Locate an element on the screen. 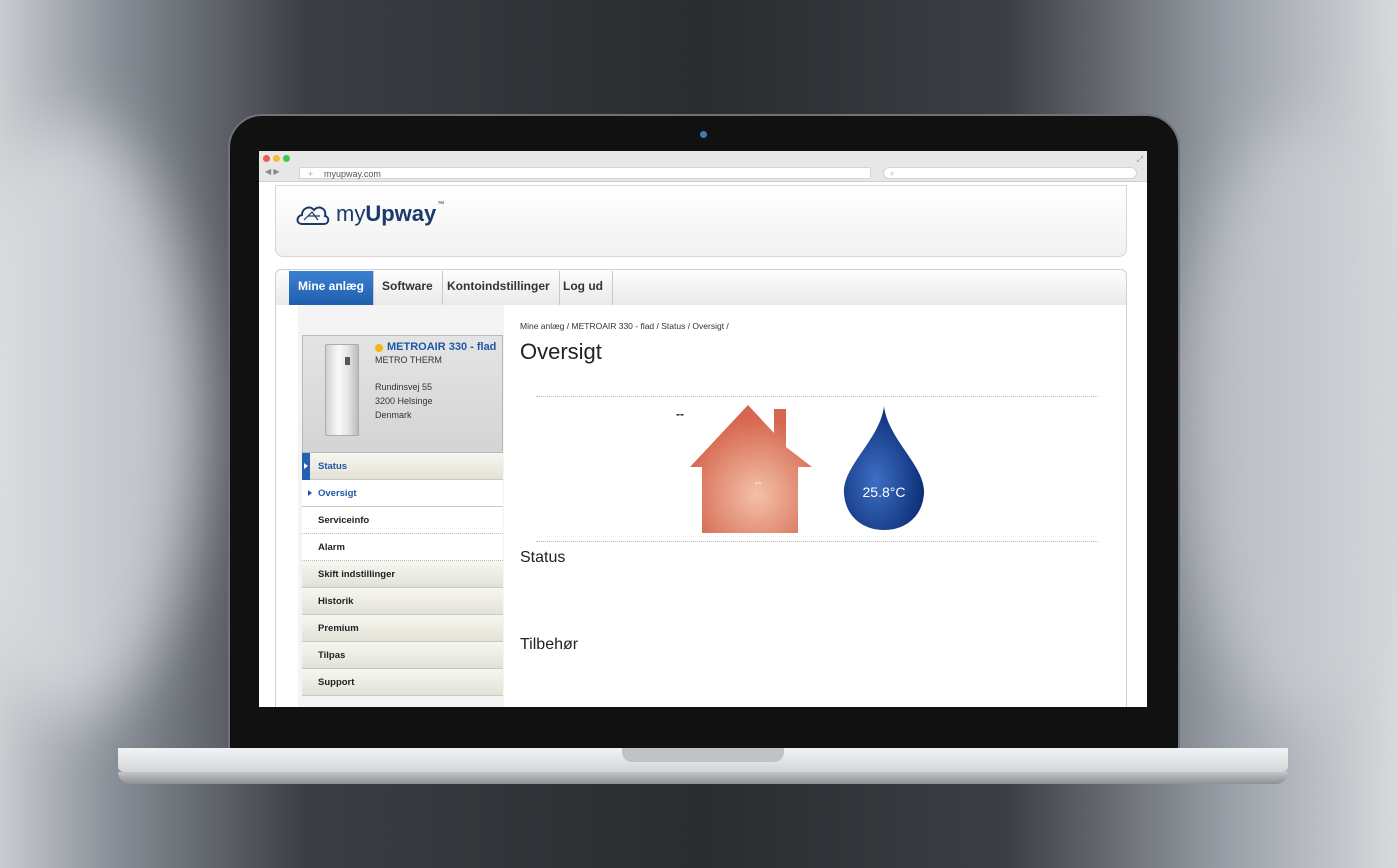 This screenshot has height=868, width=1397. sidebar-item-status: Status is located at coordinates (402, 466).